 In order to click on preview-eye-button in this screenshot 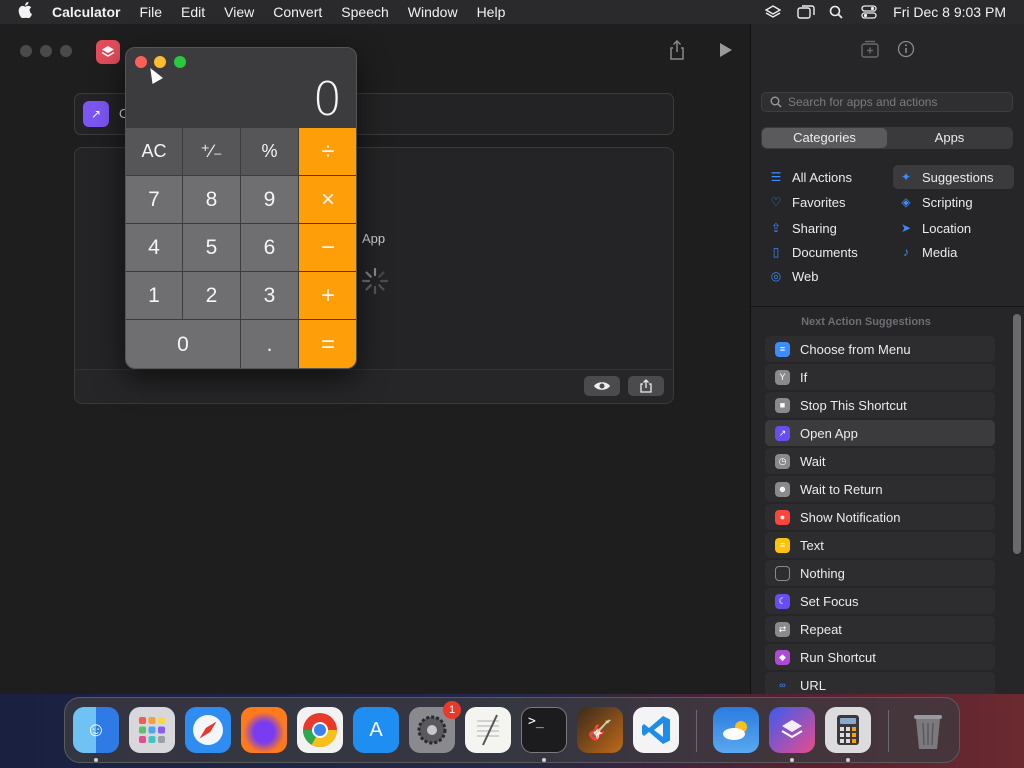, I will do `click(602, 386)`.